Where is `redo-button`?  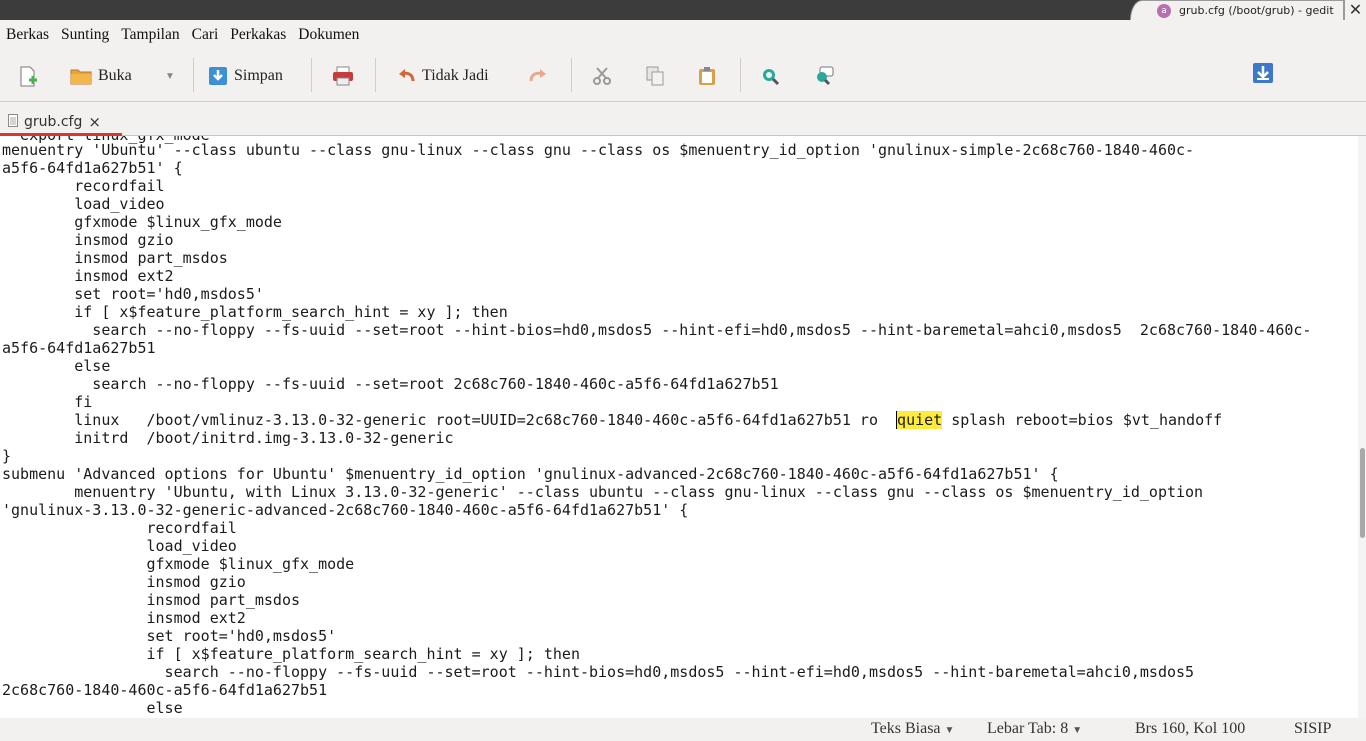
redo-button is located at coordinates (538, 76).